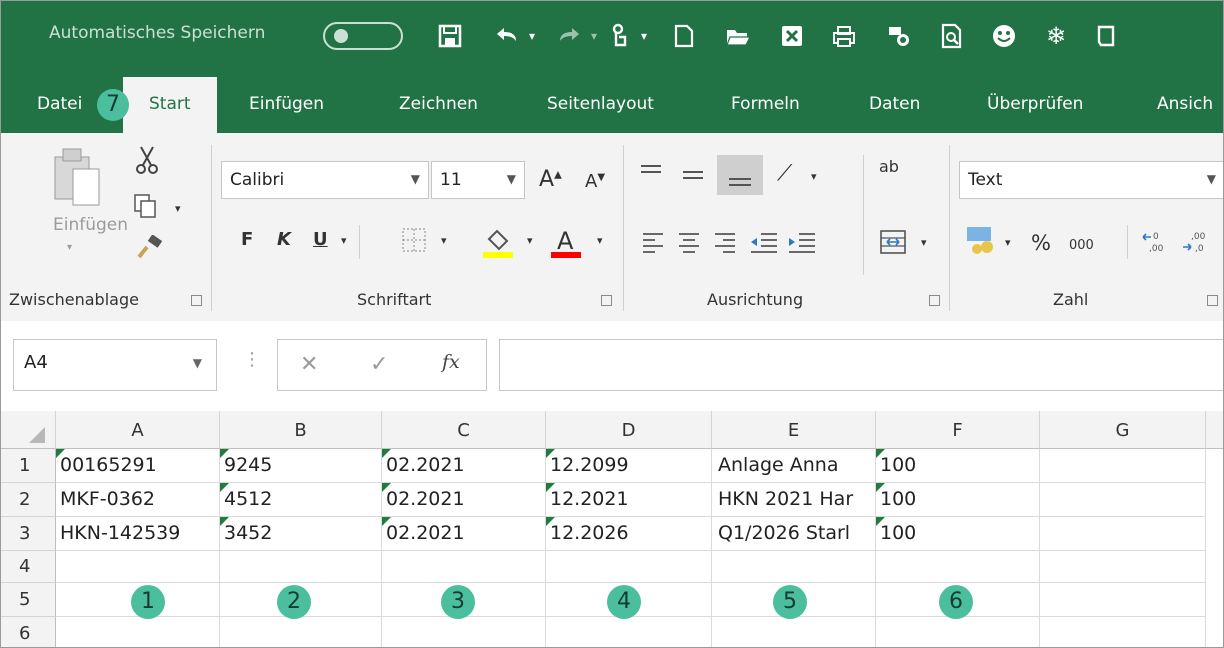  I want to click on bold-button: F, so click(247, 240).